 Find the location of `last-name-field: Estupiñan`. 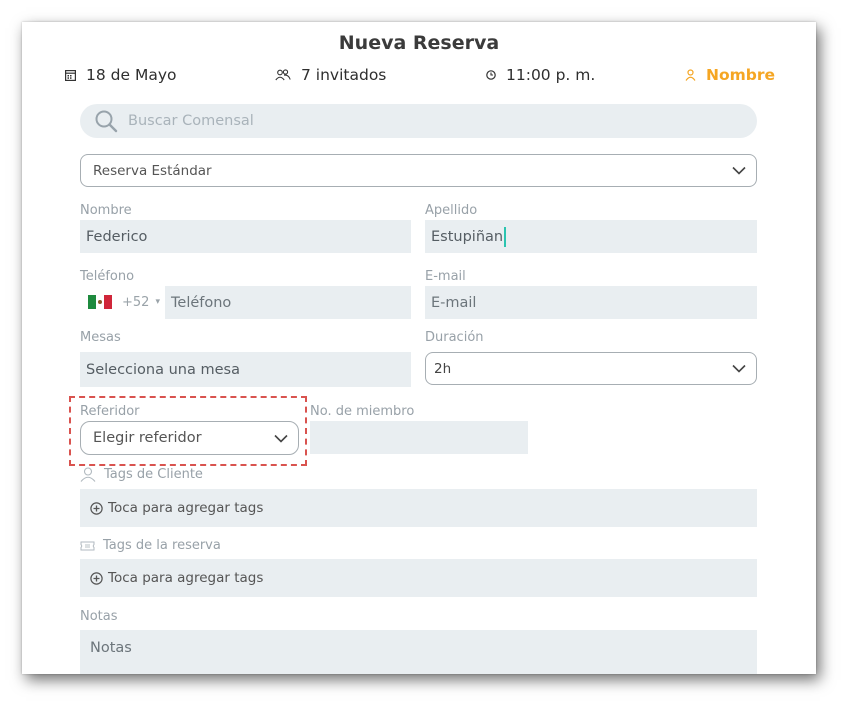

last-name-field: Estupiñan is located at coordinates (591, 236).